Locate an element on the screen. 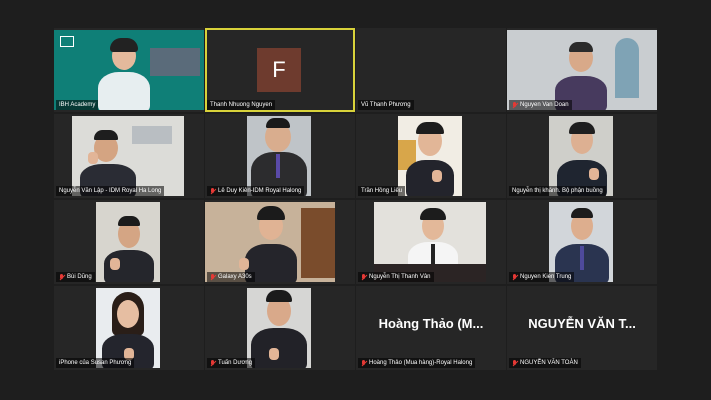 The image size is (711, 400). participant-tile: Bùi Dũng is located at coordinates (129, 242).